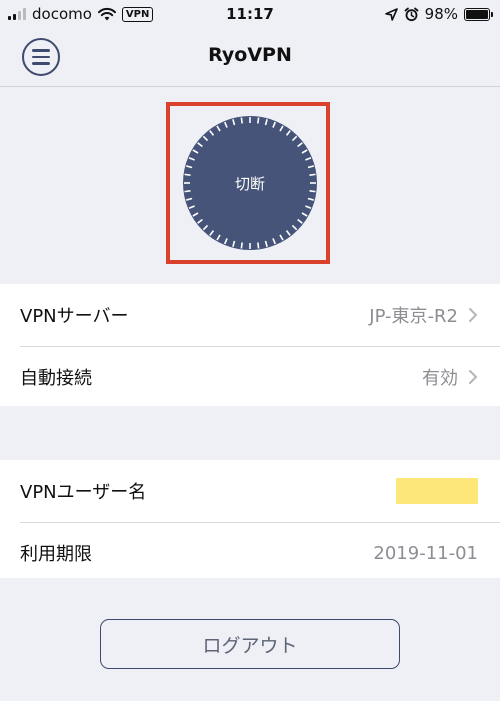  What do you see at coordinates (437, 491) in the screenshot?
I see `username-redacted-value` at bounding box center [437, 491].